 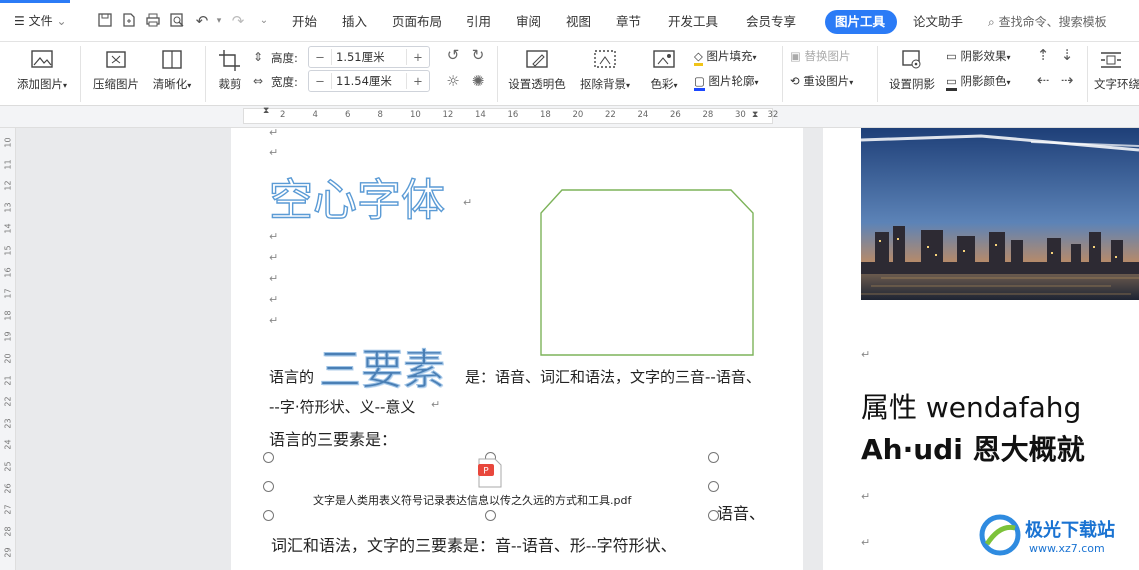 I want to click on tab-chapter: 章节, so click(x=628, y=22).